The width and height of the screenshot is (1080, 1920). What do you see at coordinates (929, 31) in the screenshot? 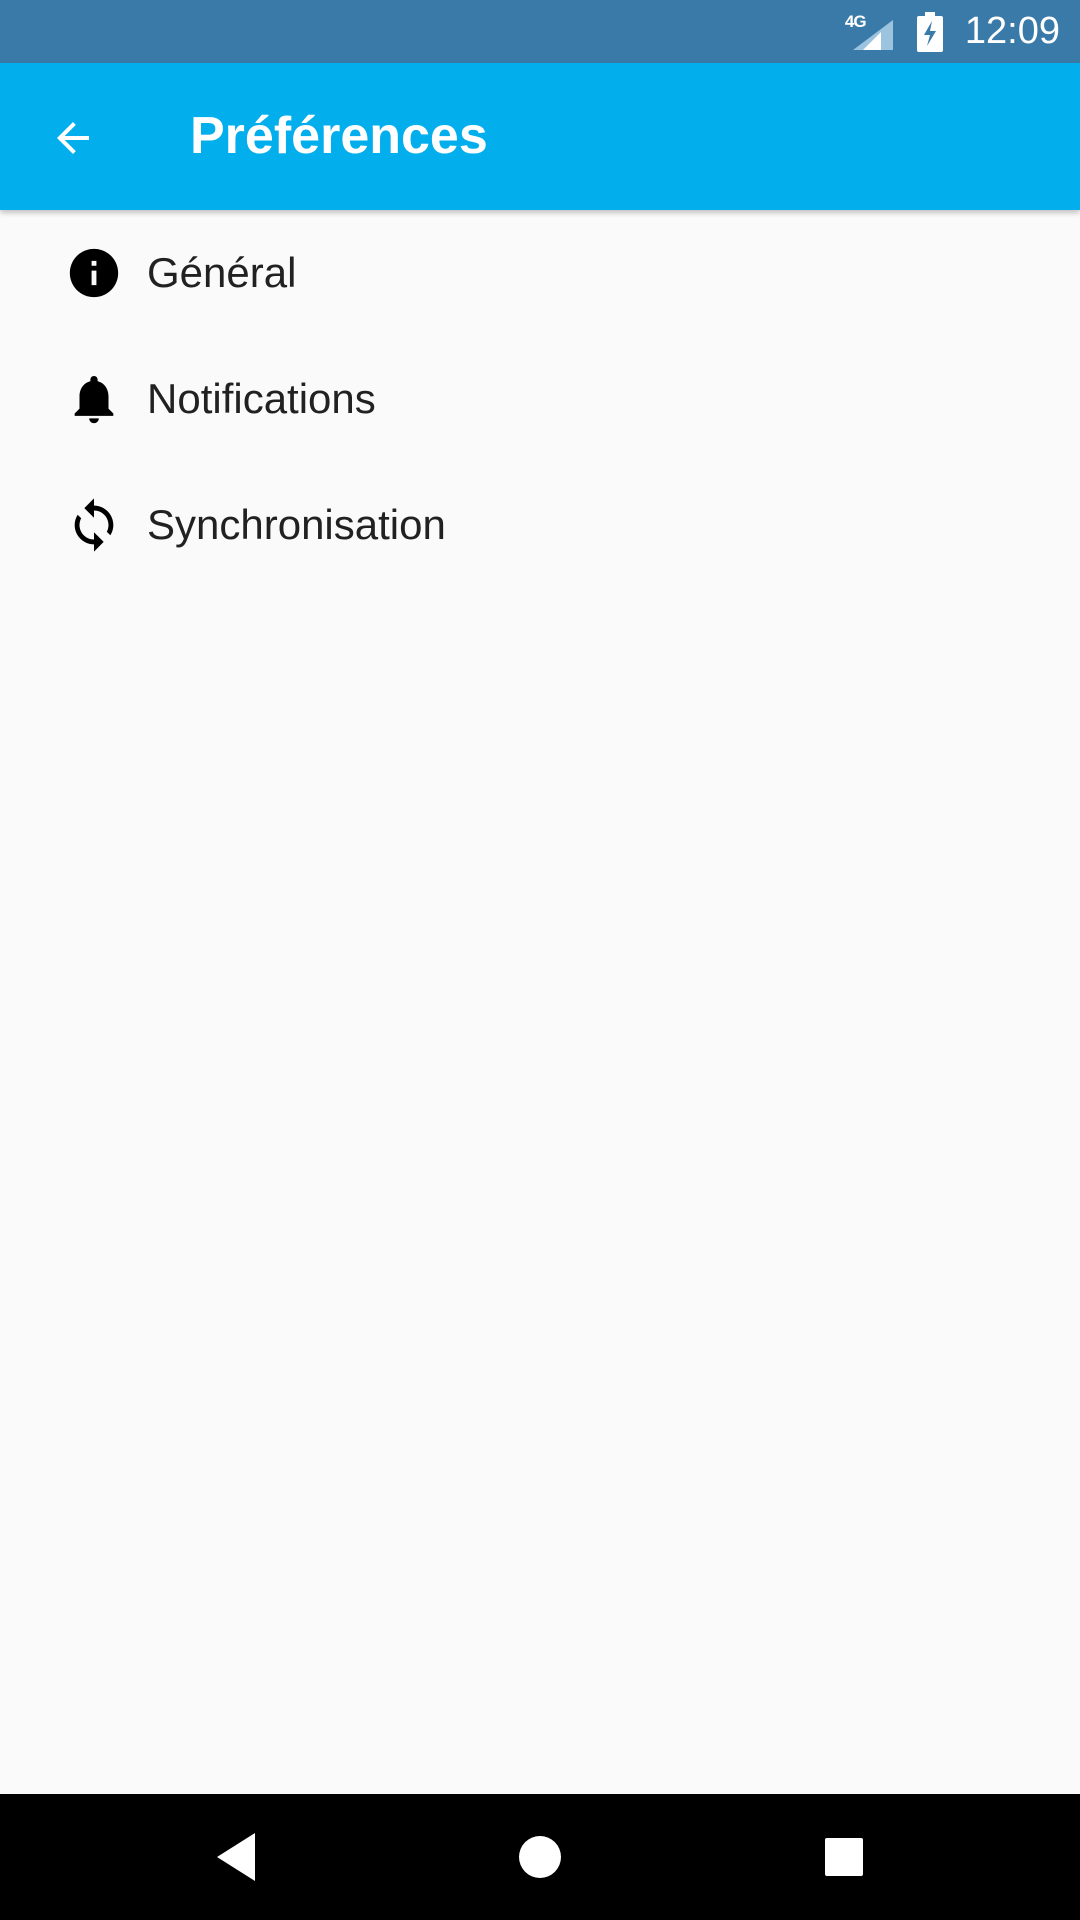
I see `battery-charging-icon` at bounding box center [929, 31].